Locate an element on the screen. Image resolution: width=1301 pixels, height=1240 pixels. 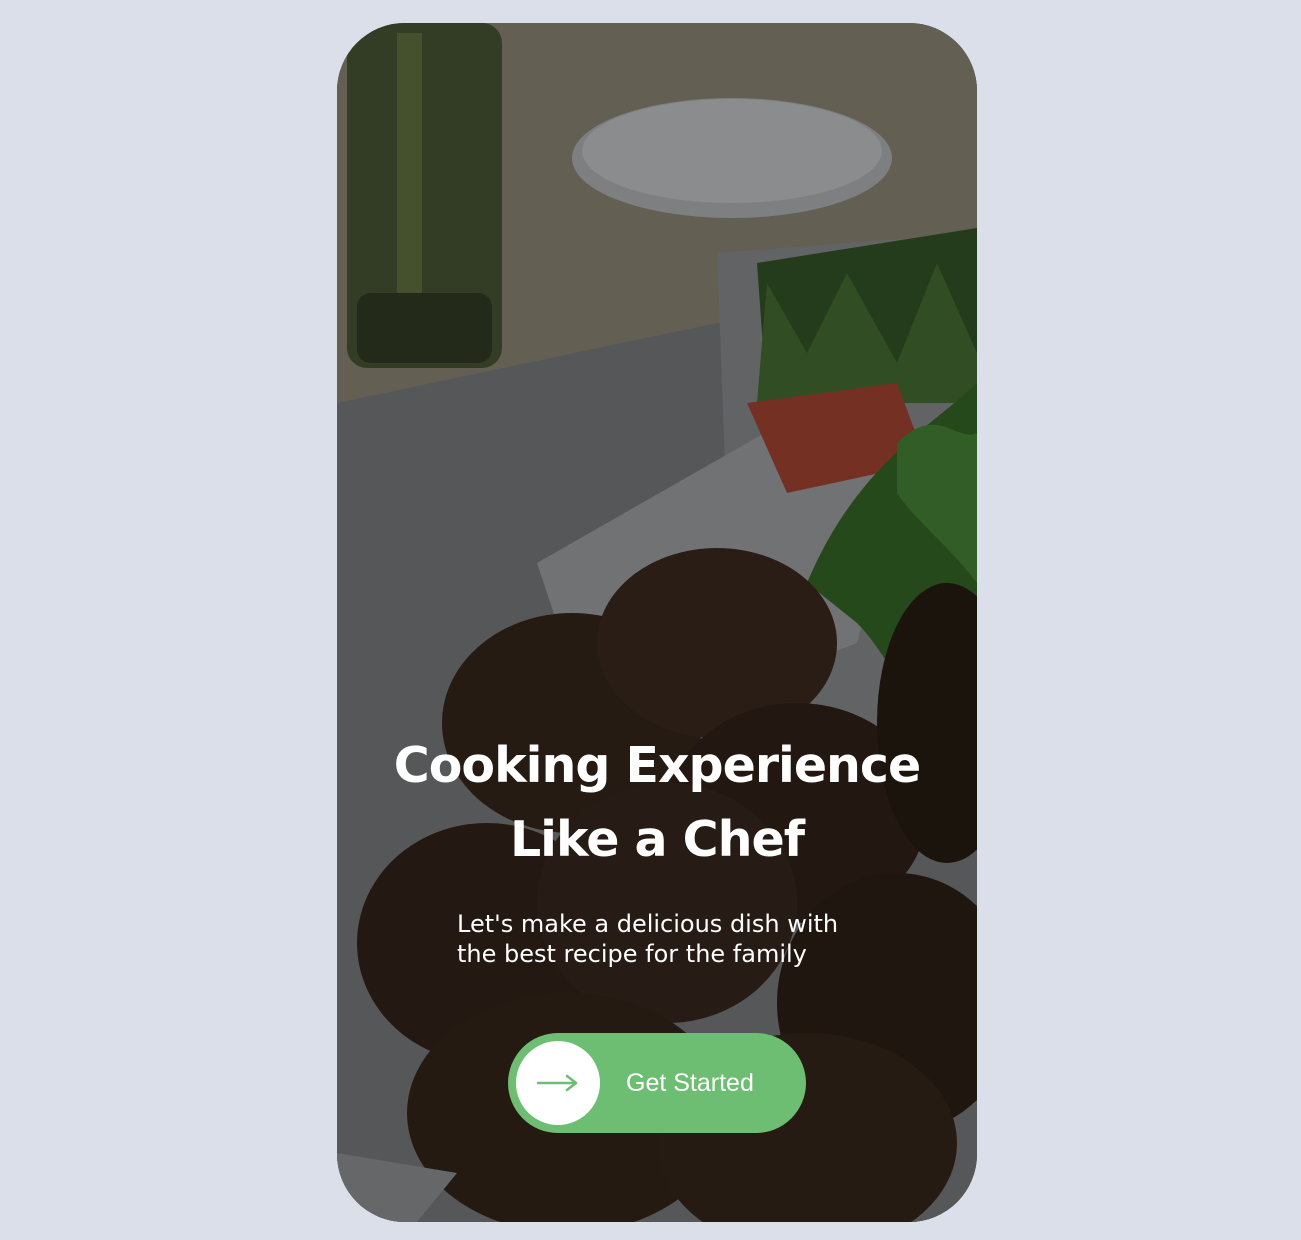
get-started-label: Get Started is located at coordinates (690, 1083).